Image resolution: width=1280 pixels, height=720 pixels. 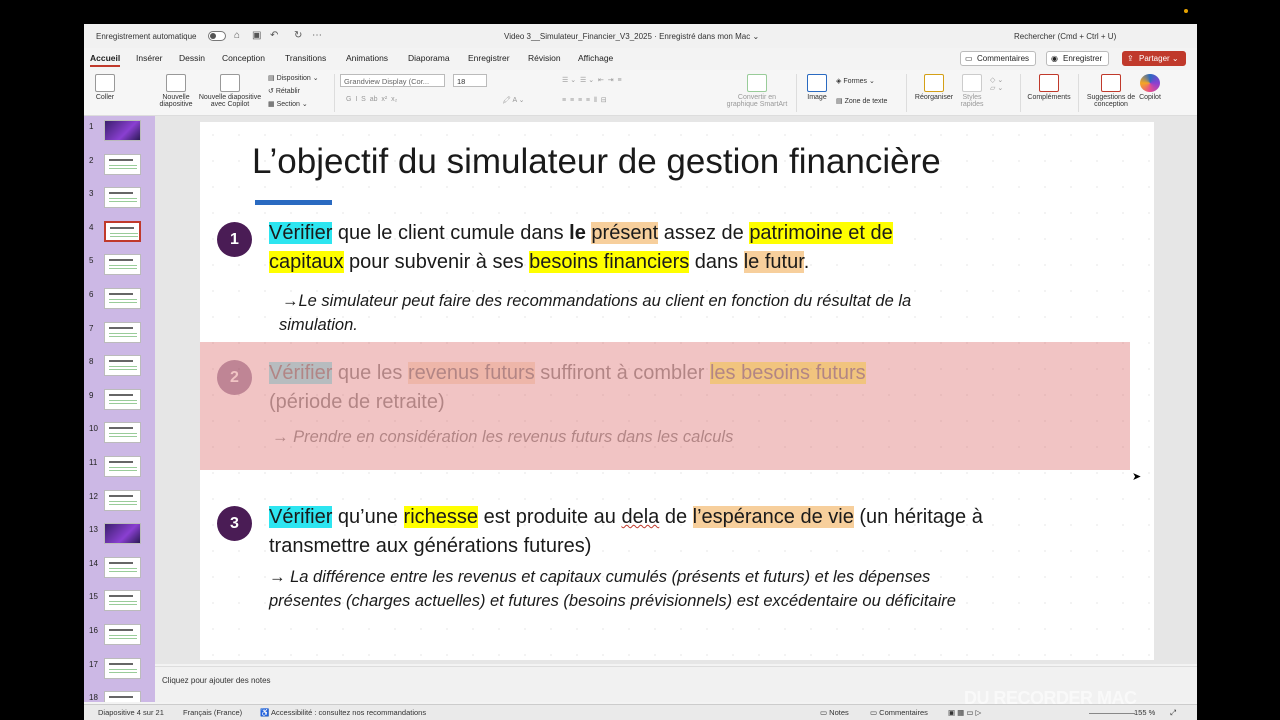 I want to click on red-mask-overlay, so click(x=665, y=406).